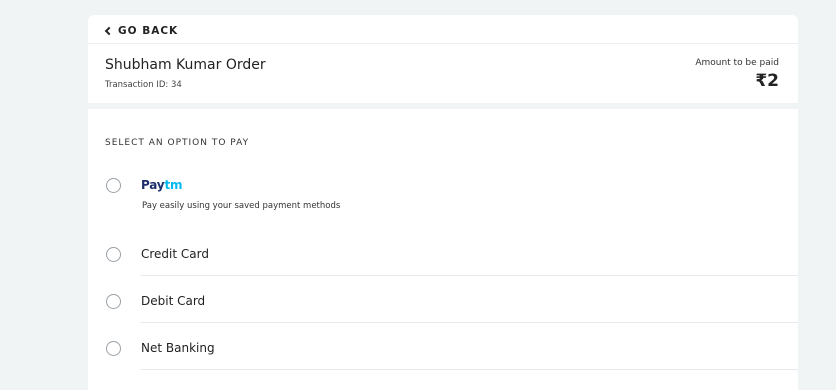  What do you see at coordinates (148, 31) in the screenshot?
I see `go-back-label: GO BACK` at bounding box center [148, 31].